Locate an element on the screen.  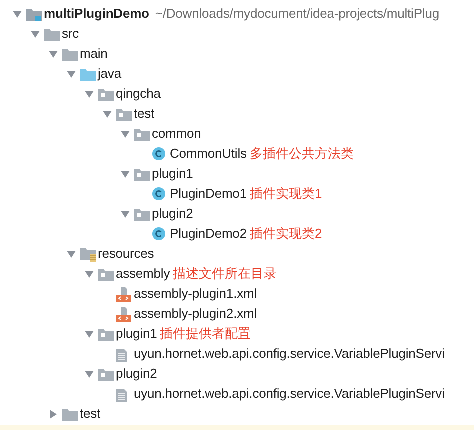
tree-item-label: assembly-plugin1.xml is located at coordinates (195, 294).